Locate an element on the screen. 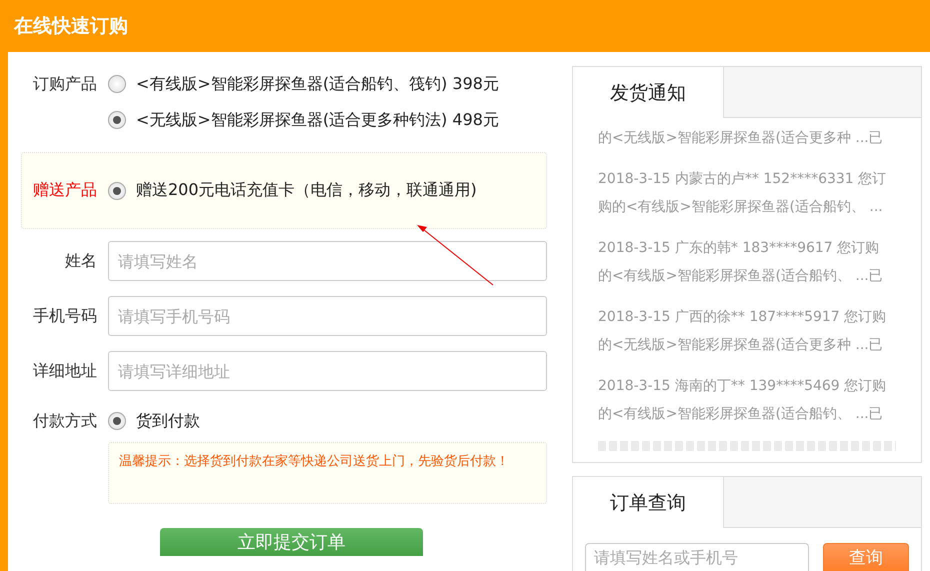 The image size is (930, 571). search-field: 请填写姓名或手机号 is located at coordinates (697, 557).